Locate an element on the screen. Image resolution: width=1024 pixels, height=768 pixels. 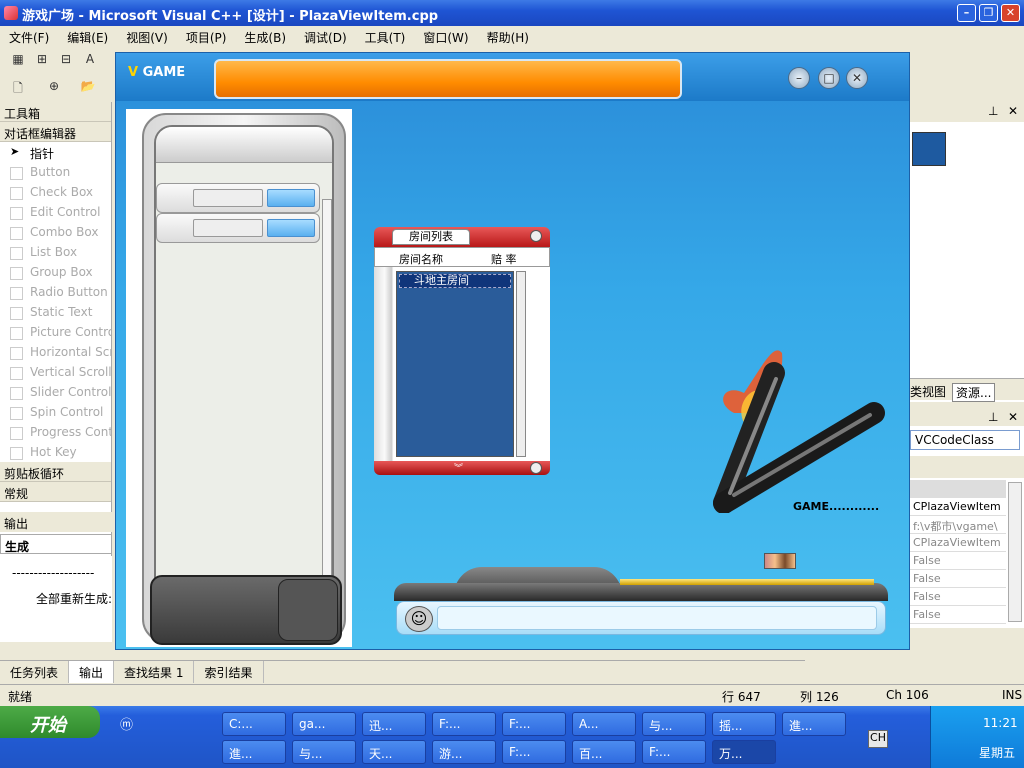
left-frame-scrollbar is located at coordinates (327, 390).